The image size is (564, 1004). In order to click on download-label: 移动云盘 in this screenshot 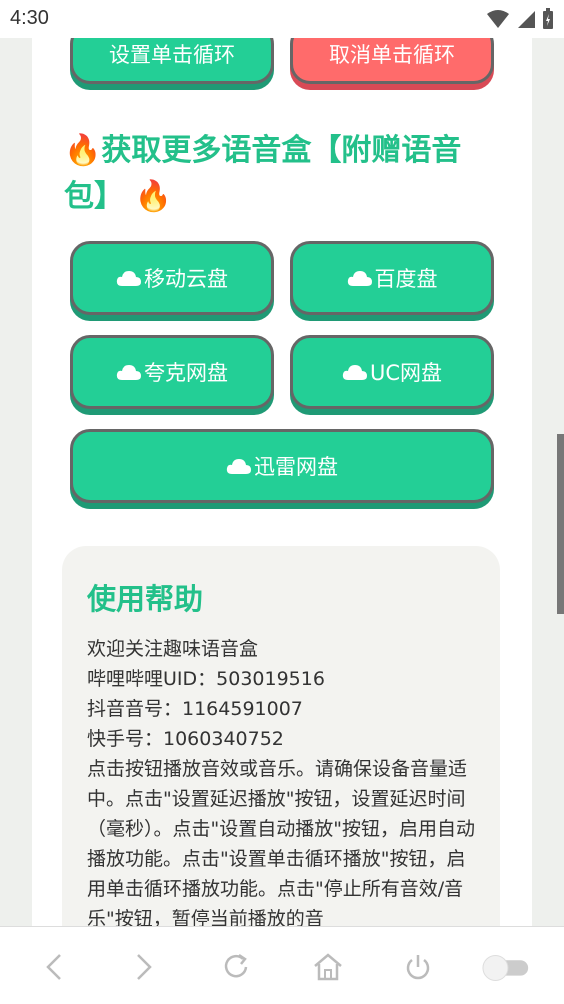, I will do `click(186, 279)`.